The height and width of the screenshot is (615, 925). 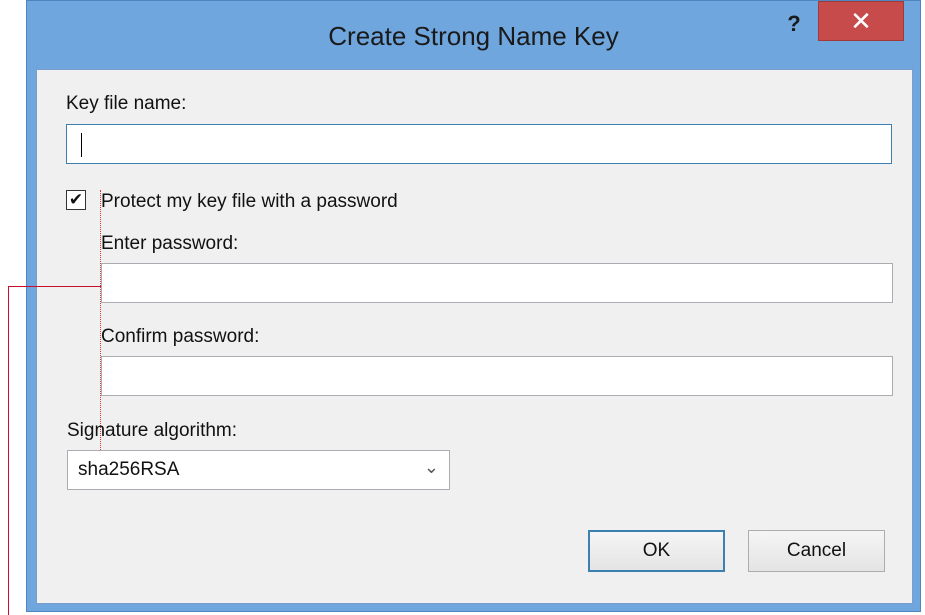 I want to click on title-bar: Create Strong Name Key ? ✕, so click(x=473, y=35).